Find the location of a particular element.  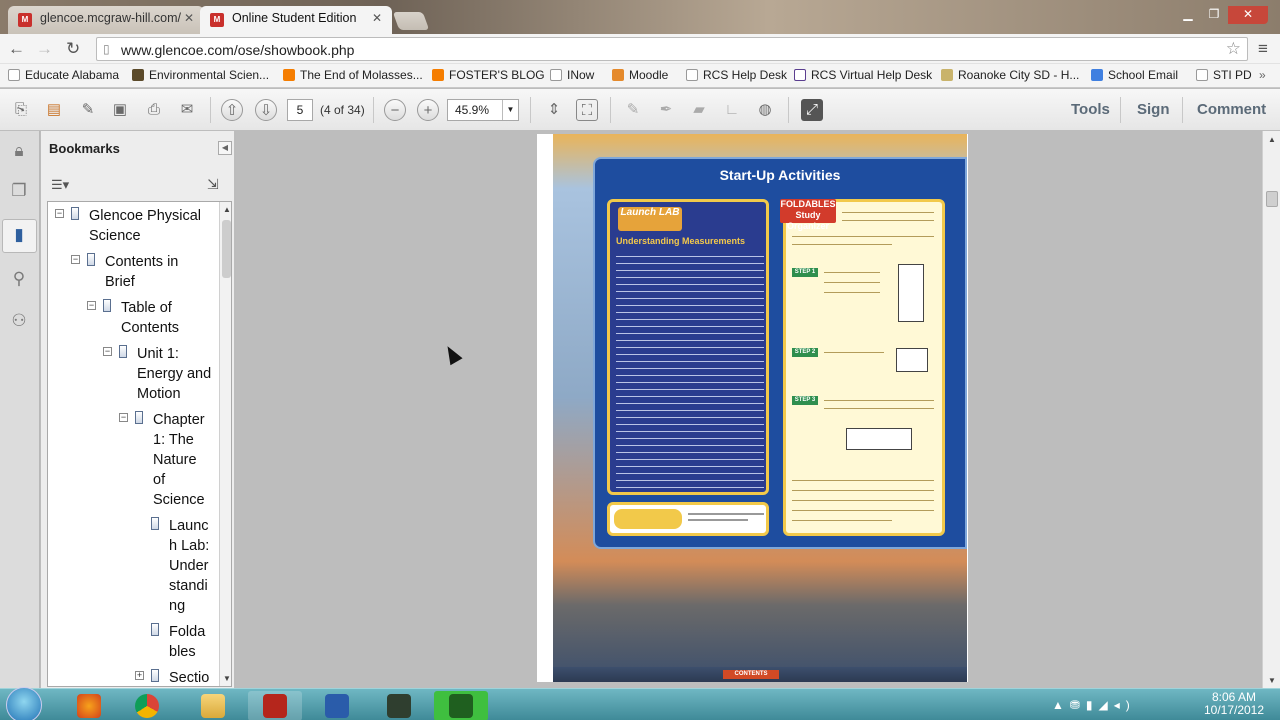

previous-page-icon: ⇧ is located at coordinates (232, 110).